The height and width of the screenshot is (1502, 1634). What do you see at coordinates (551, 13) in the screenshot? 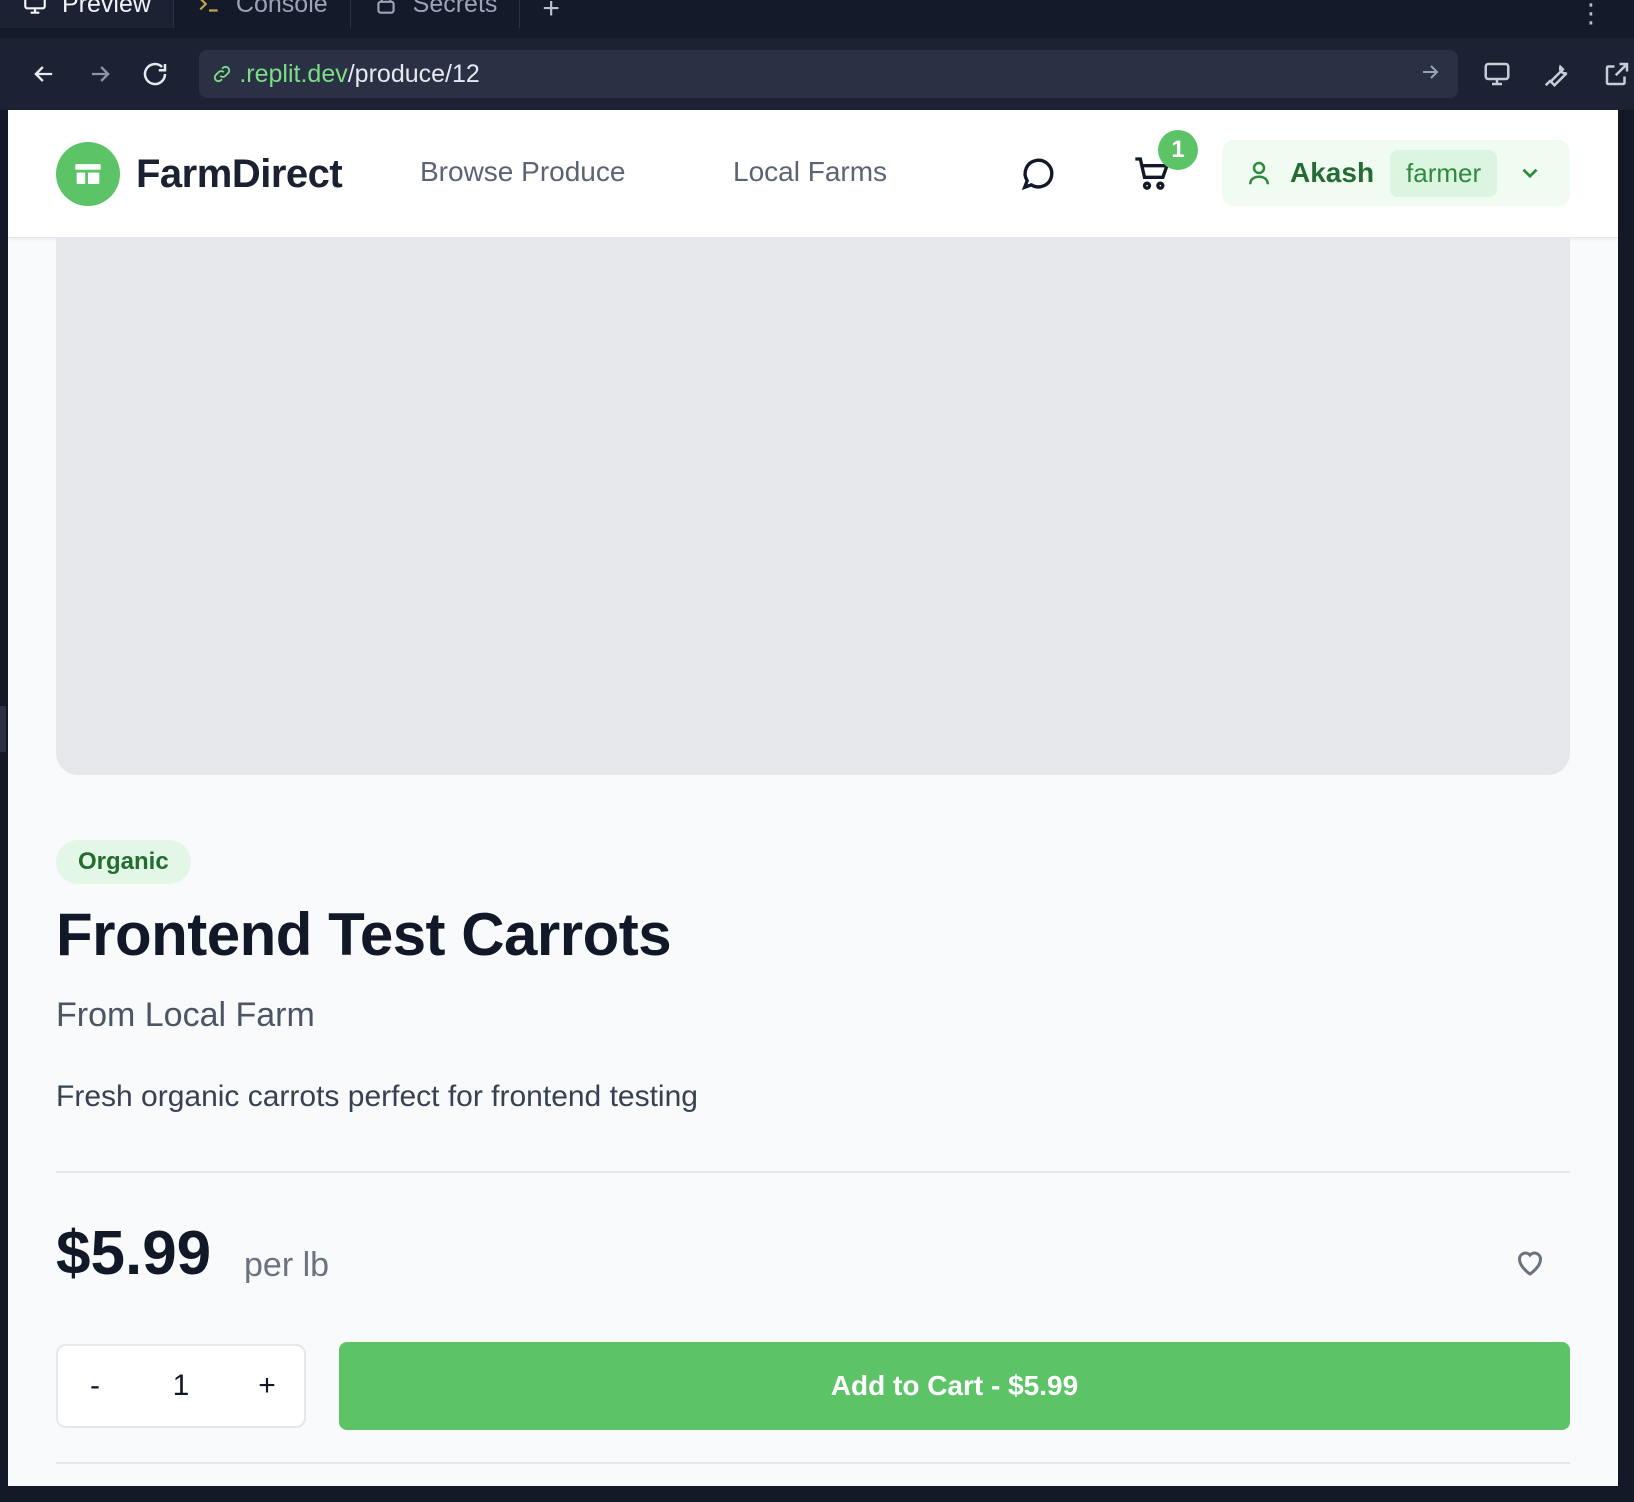
I see `add-tab-button: +` at bounding box center [551, 13].